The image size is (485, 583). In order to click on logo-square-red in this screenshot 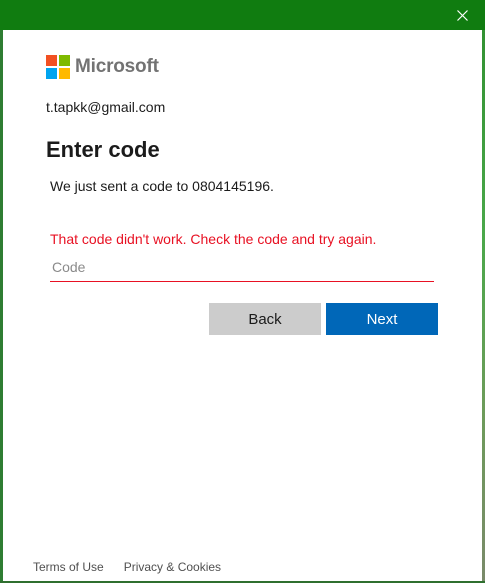, I will do `click(51, 60)`.